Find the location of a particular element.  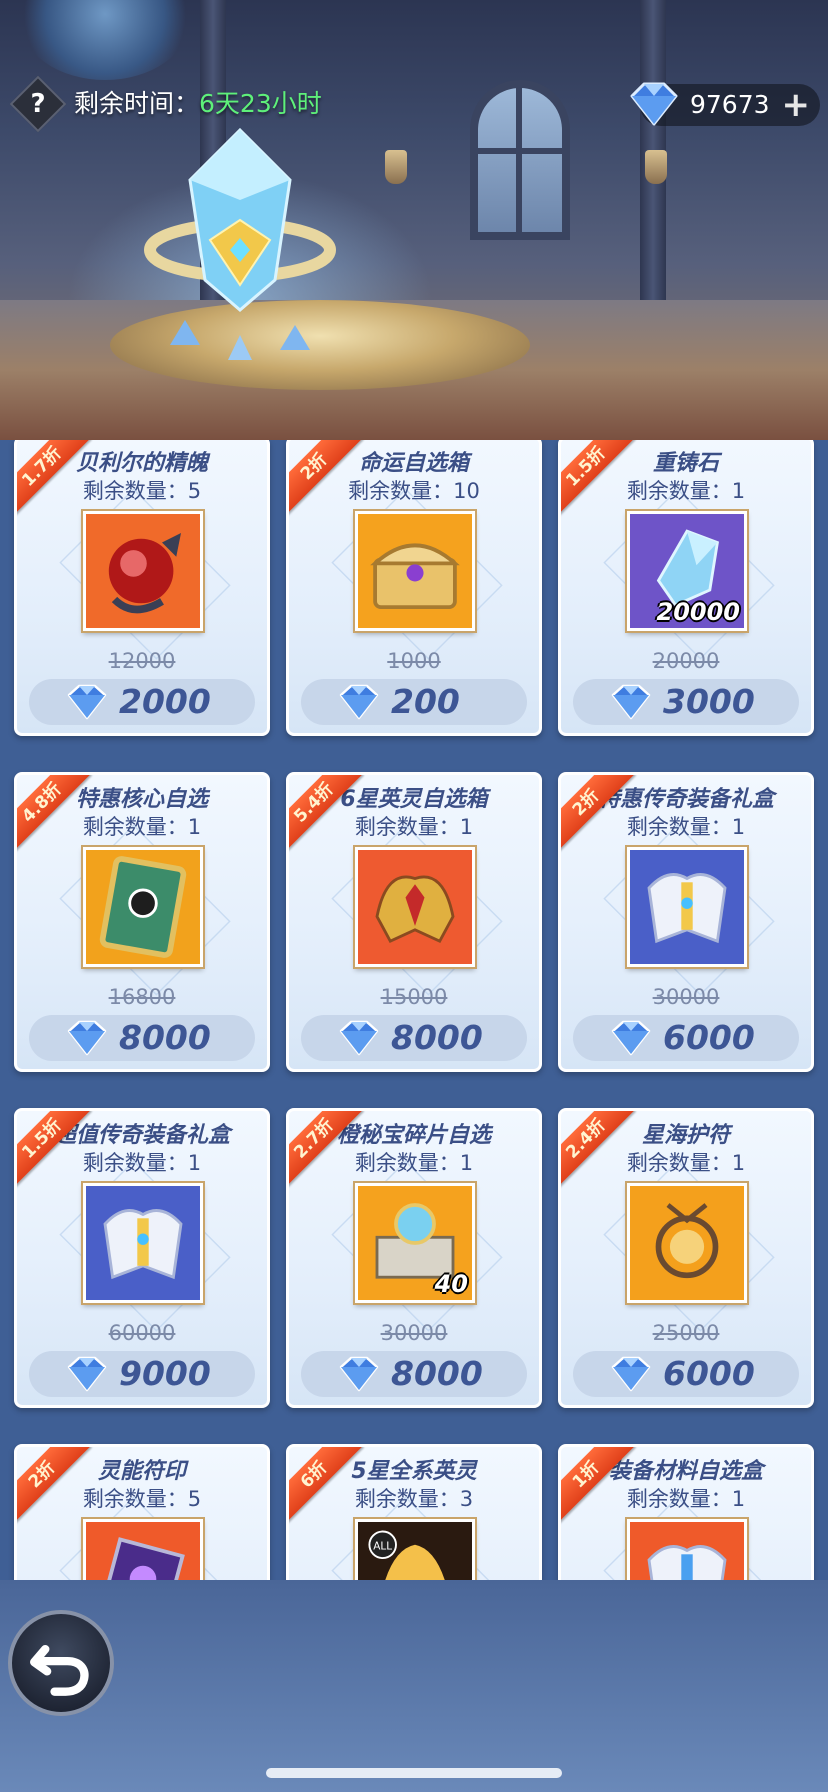

help-button: ? is located at coordinates (38, 104).